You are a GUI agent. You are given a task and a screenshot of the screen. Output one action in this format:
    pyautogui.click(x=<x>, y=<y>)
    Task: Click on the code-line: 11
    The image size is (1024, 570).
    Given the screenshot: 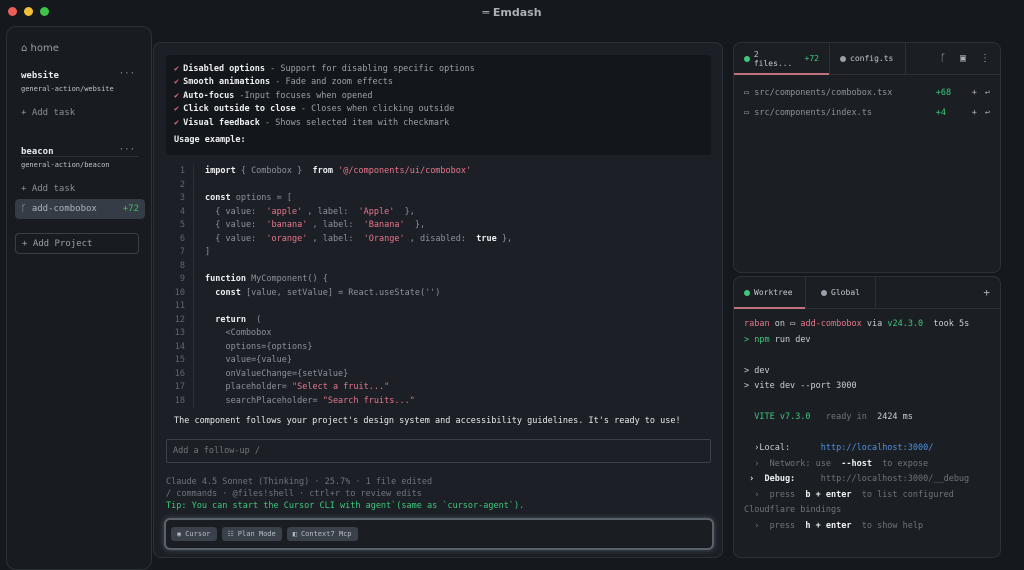 What is the action you would take?
    pyautogui.click(x=438, y=307)
    